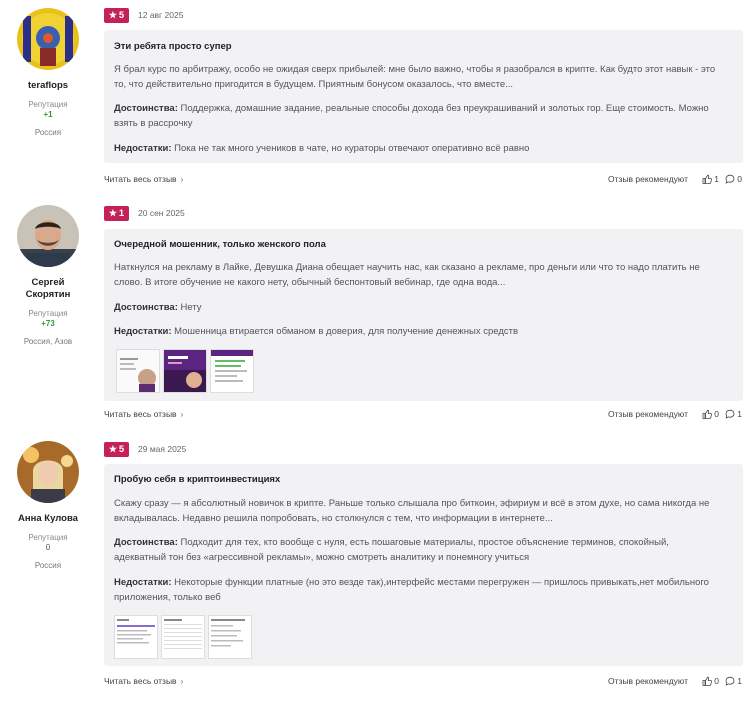  I want to click on review-meta: ★ 5 12 авг 2025, so click(143, 15).